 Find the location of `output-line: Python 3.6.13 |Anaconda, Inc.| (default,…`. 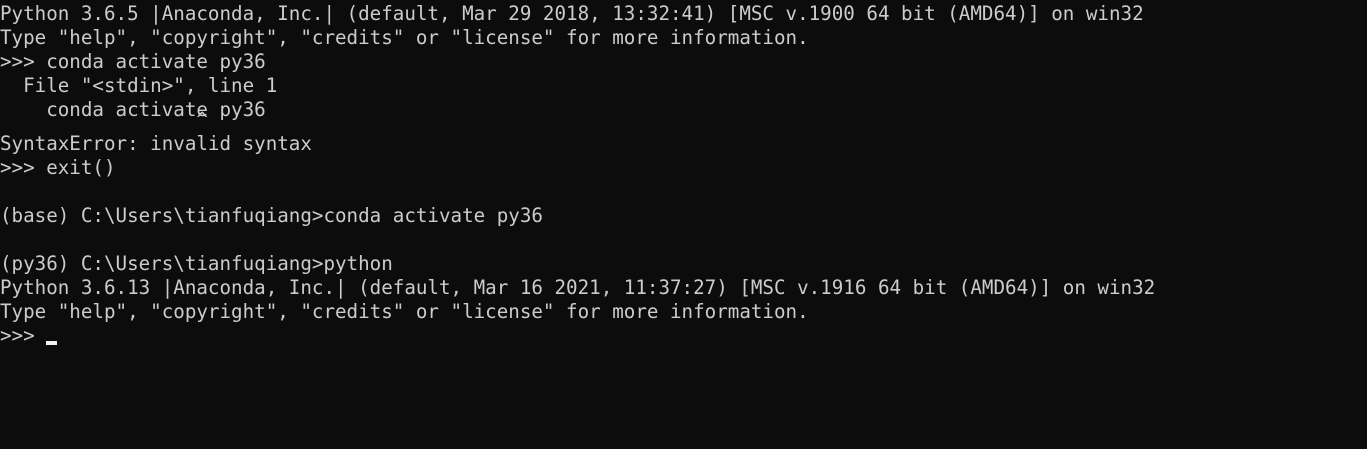

output-line: Python 3.6.13 |Anaconda, Inc.| (default,… is located at coordinates (578, 287).